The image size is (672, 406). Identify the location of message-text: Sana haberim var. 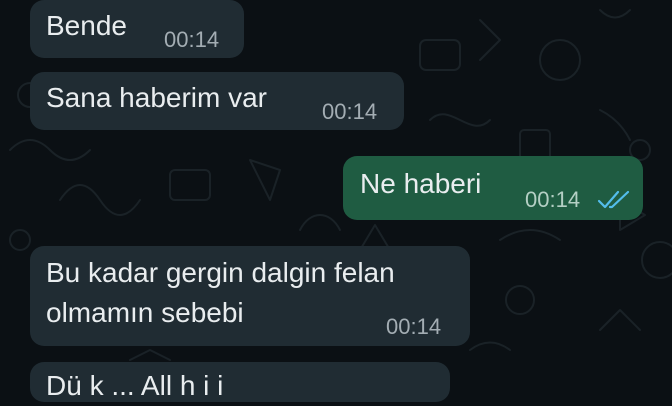
(157, 97).